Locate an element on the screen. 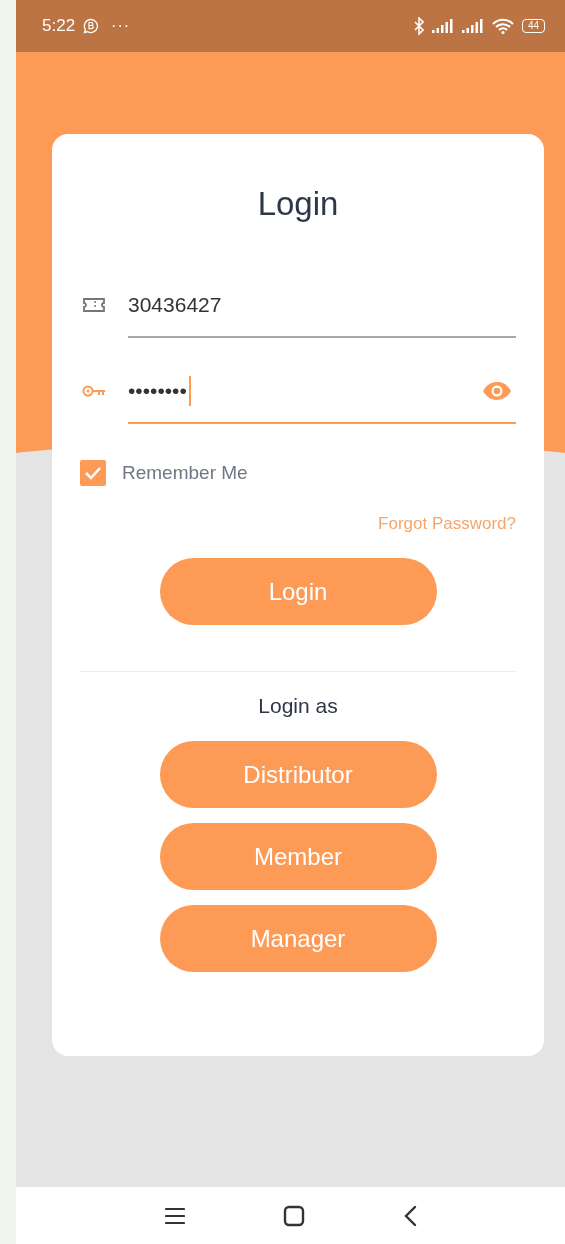 This screenshot has height=1244, width=565. battery-level: 44 is located at coordinates (533, 26).